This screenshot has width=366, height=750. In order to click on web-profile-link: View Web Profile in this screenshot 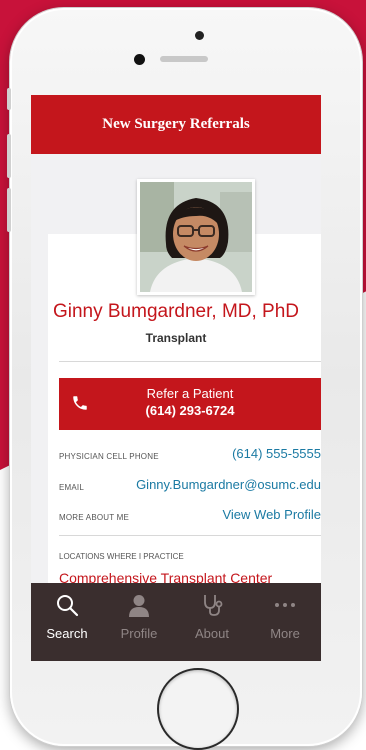, I will do `click(221, 514)`.